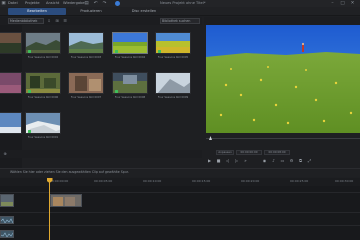  I want to click on timecode-label: 00:00:20:00, so click(250, 181).